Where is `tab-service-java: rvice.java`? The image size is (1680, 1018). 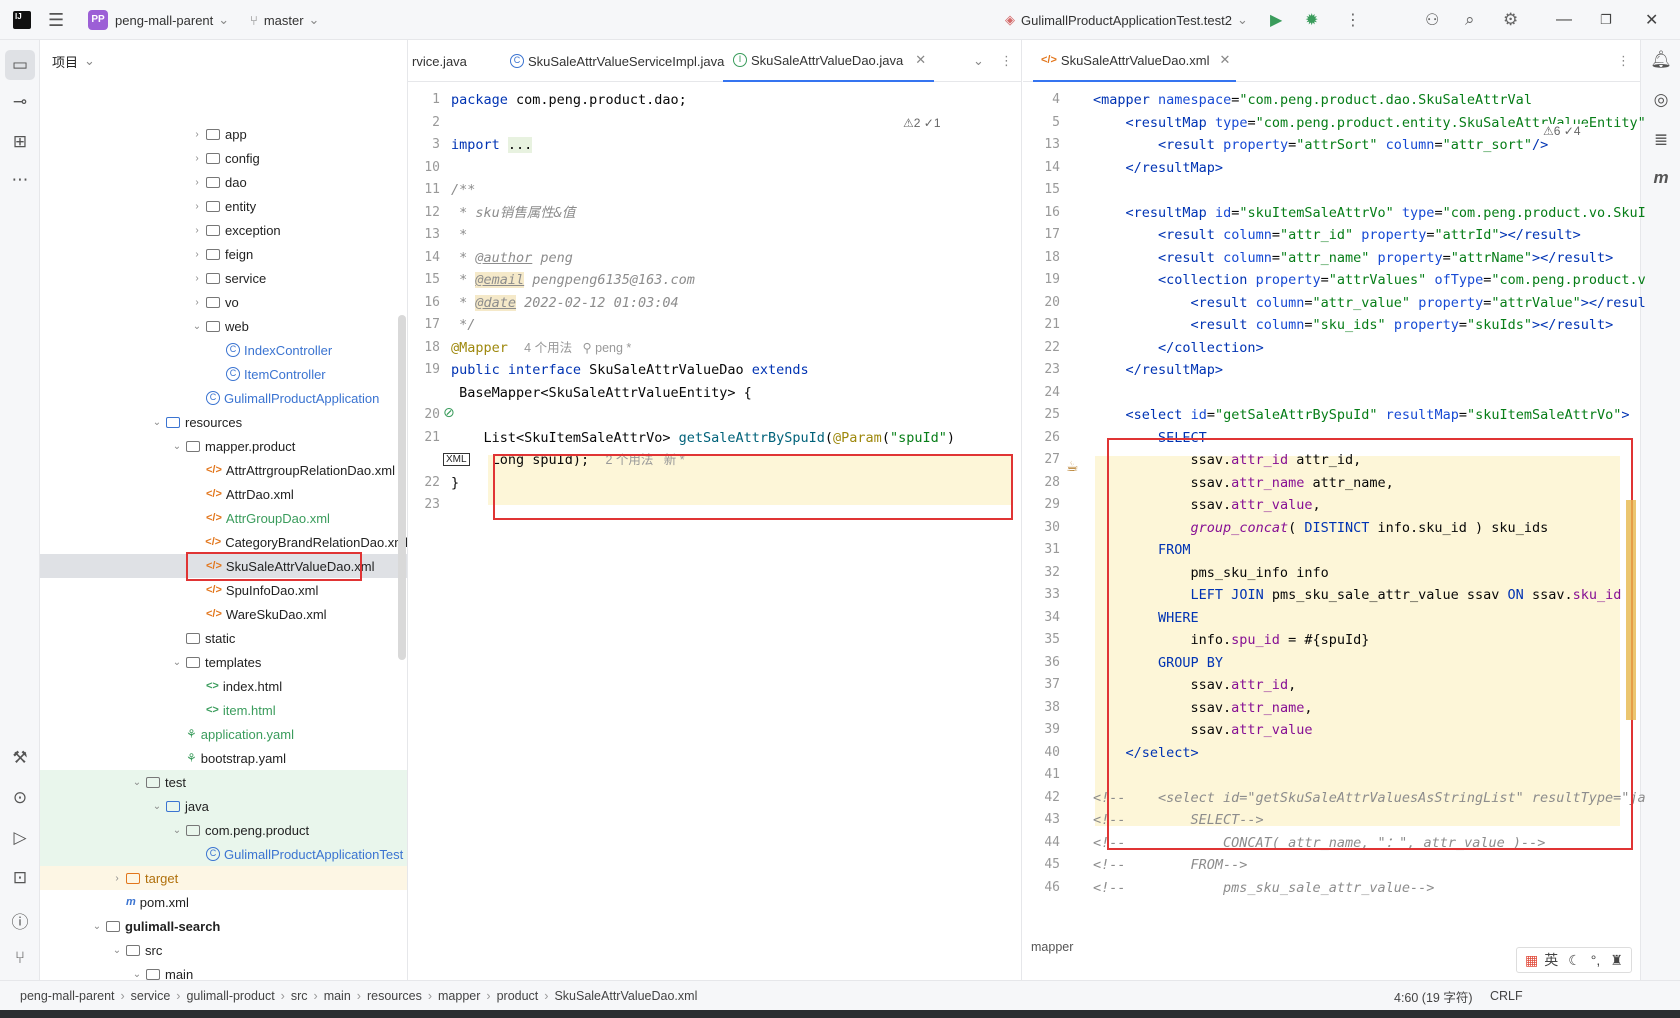 tab-service-java: rvice.java is located at coordinates (439, 61).